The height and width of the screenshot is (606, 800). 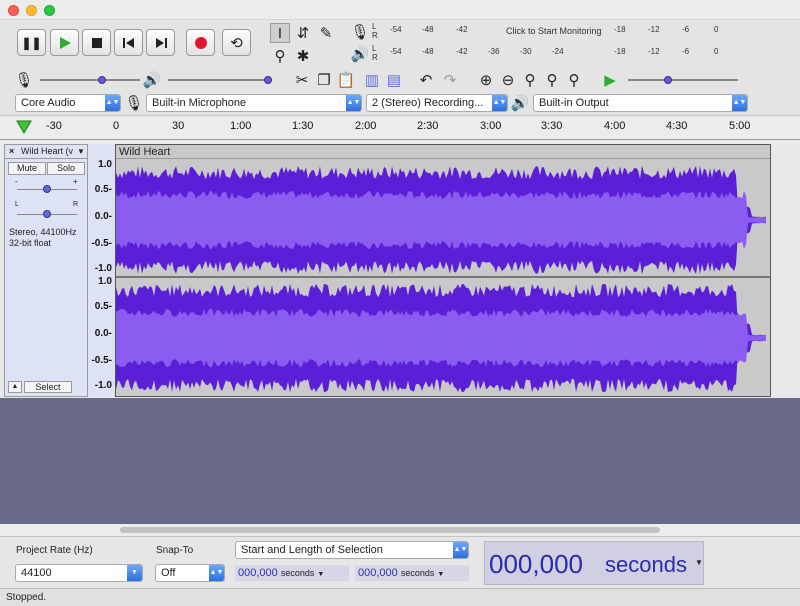 I want to click on track-header: × Wild Heart (vo ▼, so click(x=46, y=152).